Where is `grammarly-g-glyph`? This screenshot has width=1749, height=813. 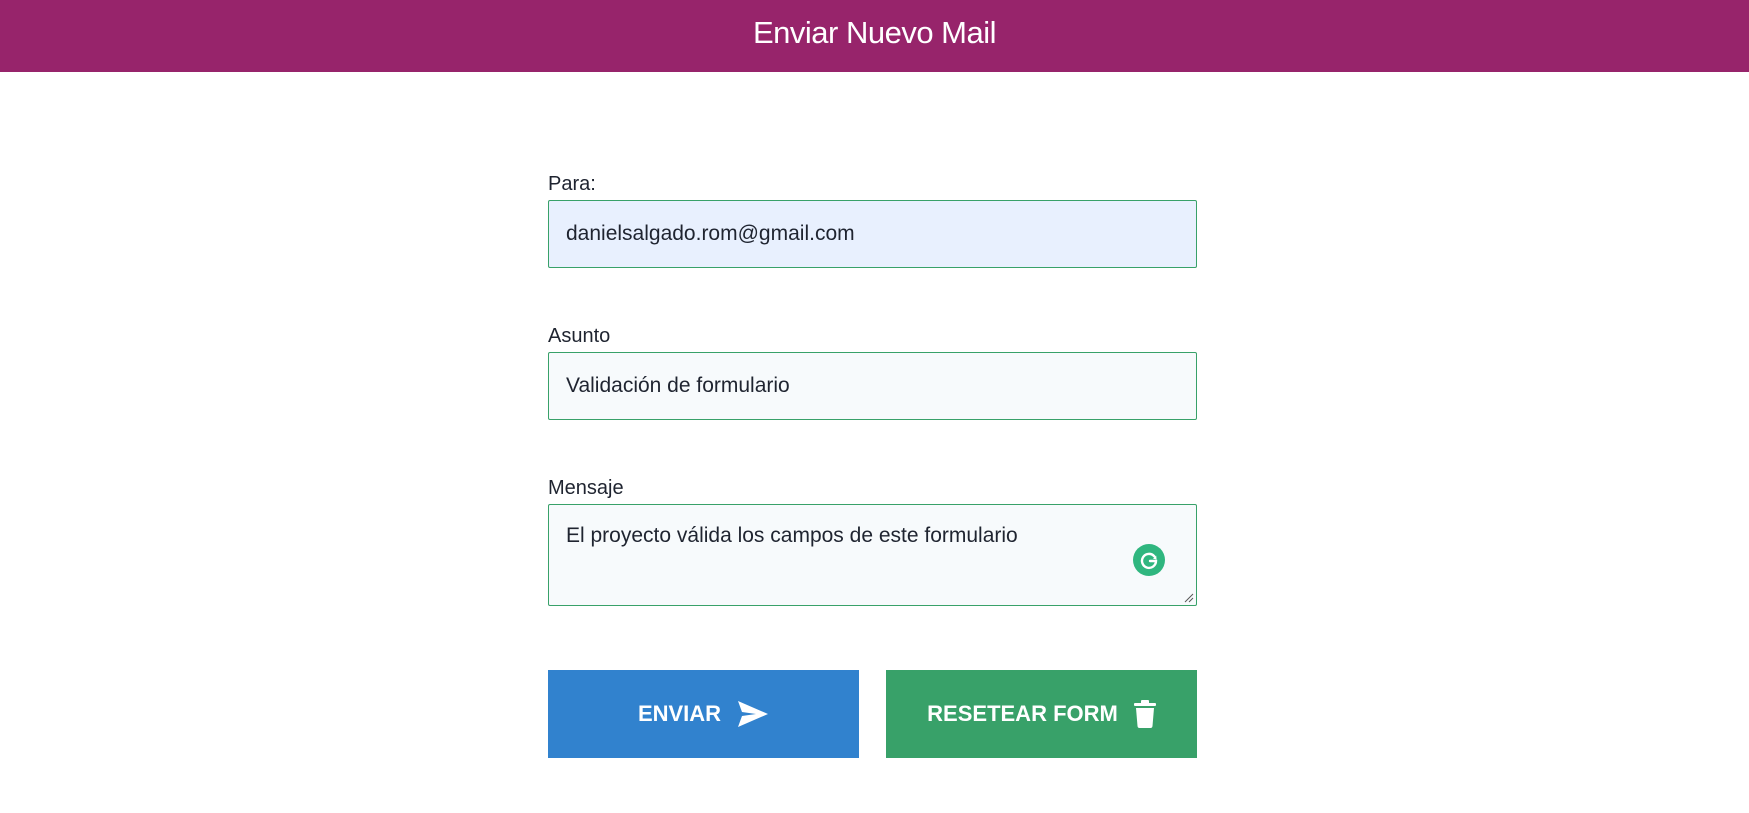
grammarly-g-glyph is located at coordinates (1149, 561).